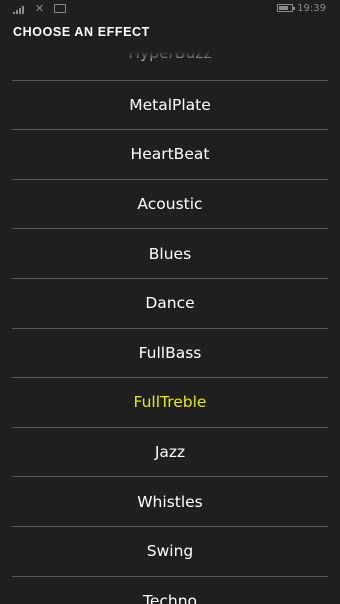 The width and height of the screenshot is (340, 604). I want to click on list-item-label: Acoustic, so click(170, 204).